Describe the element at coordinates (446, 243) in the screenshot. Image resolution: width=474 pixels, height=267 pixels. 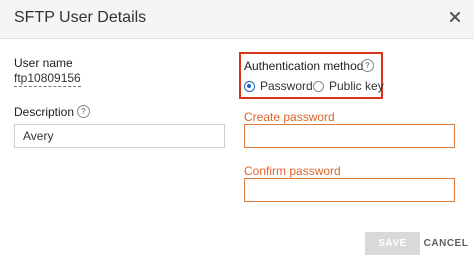
I see `cancel-button: CANCEL` at that location.